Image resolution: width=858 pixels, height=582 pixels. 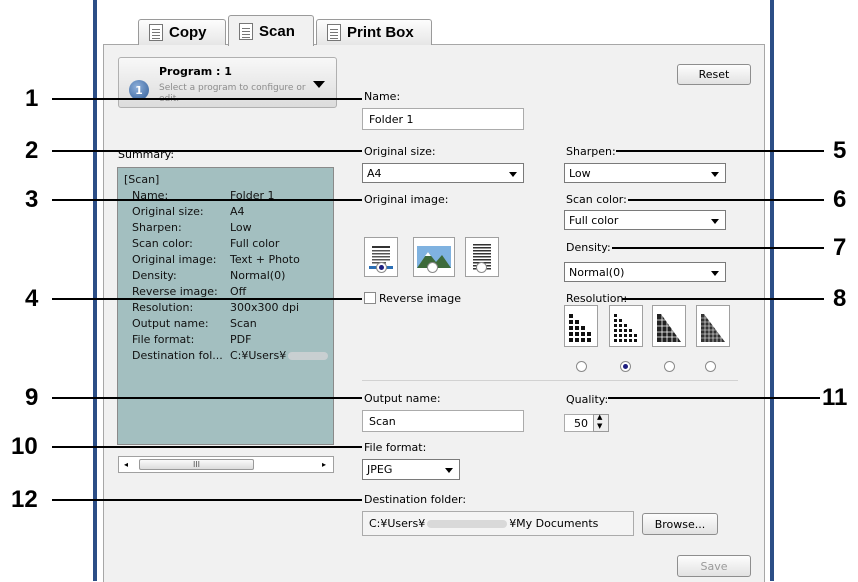 I want to click on stepper-down-icon: ▼, so click(x=599, y=426).